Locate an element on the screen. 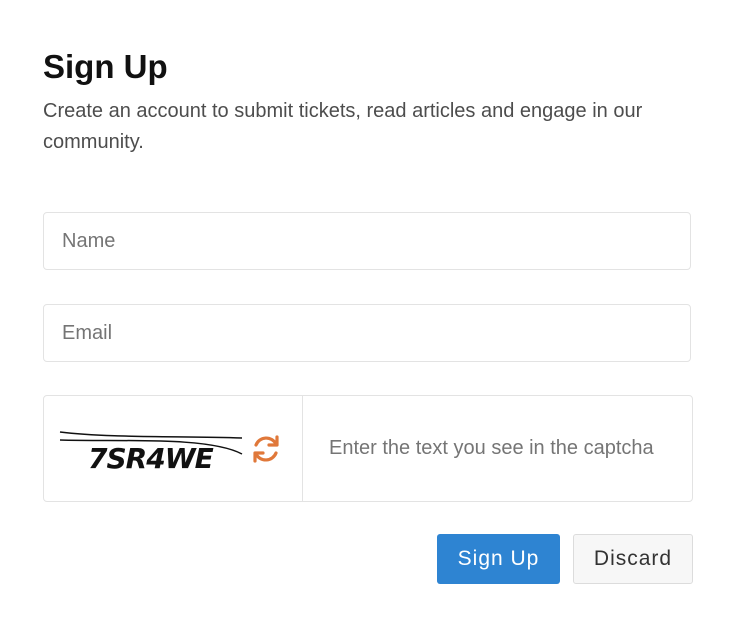 This screenshot has width=755, height=624. captcha-input-cell is located at coordinates (497, 448).